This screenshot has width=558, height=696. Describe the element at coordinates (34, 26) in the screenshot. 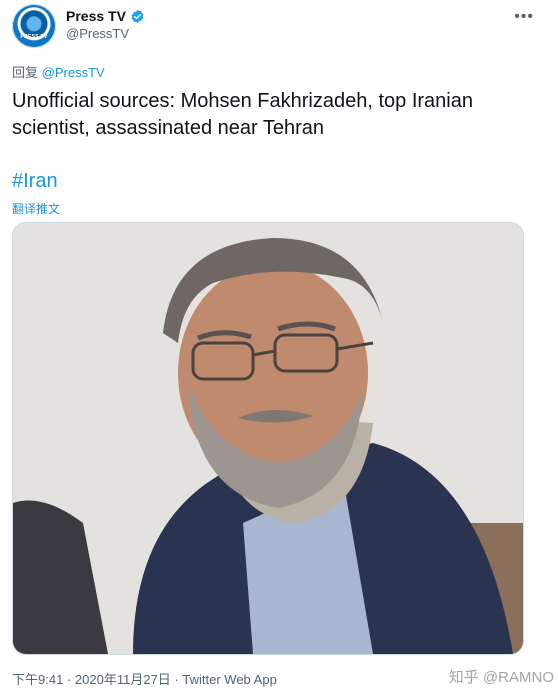

I see `avatar: PRESS TV` at that location.